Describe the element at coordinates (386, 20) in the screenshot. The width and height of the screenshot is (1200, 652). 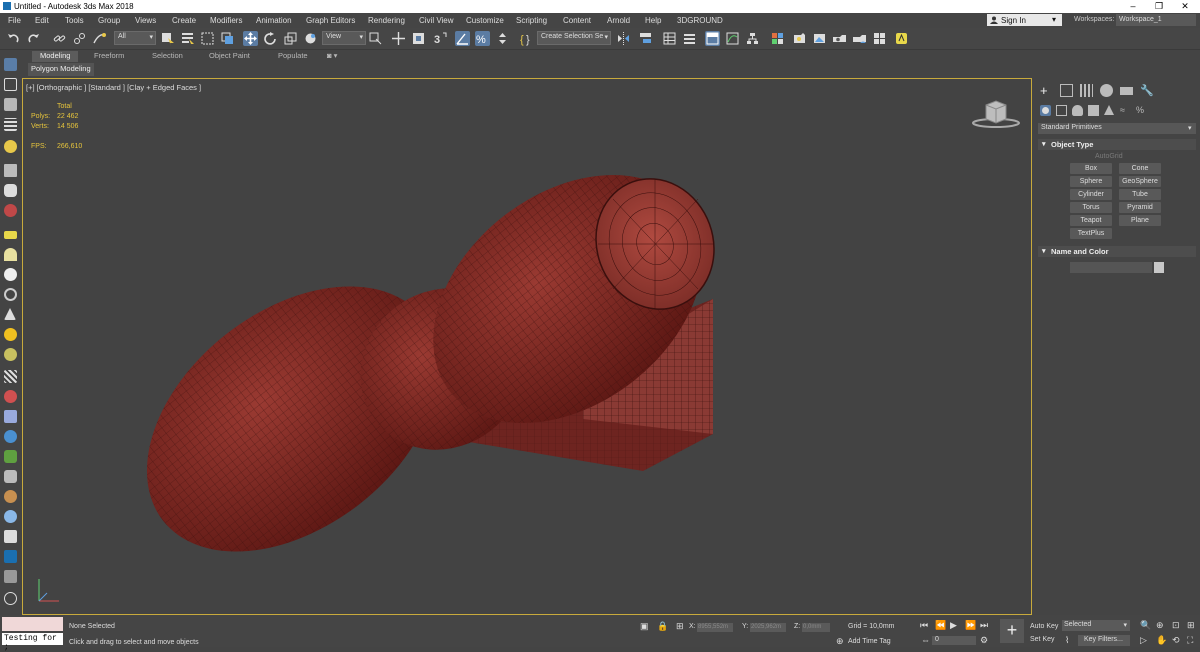
I see `menu-rendering: Rendering` at that location.